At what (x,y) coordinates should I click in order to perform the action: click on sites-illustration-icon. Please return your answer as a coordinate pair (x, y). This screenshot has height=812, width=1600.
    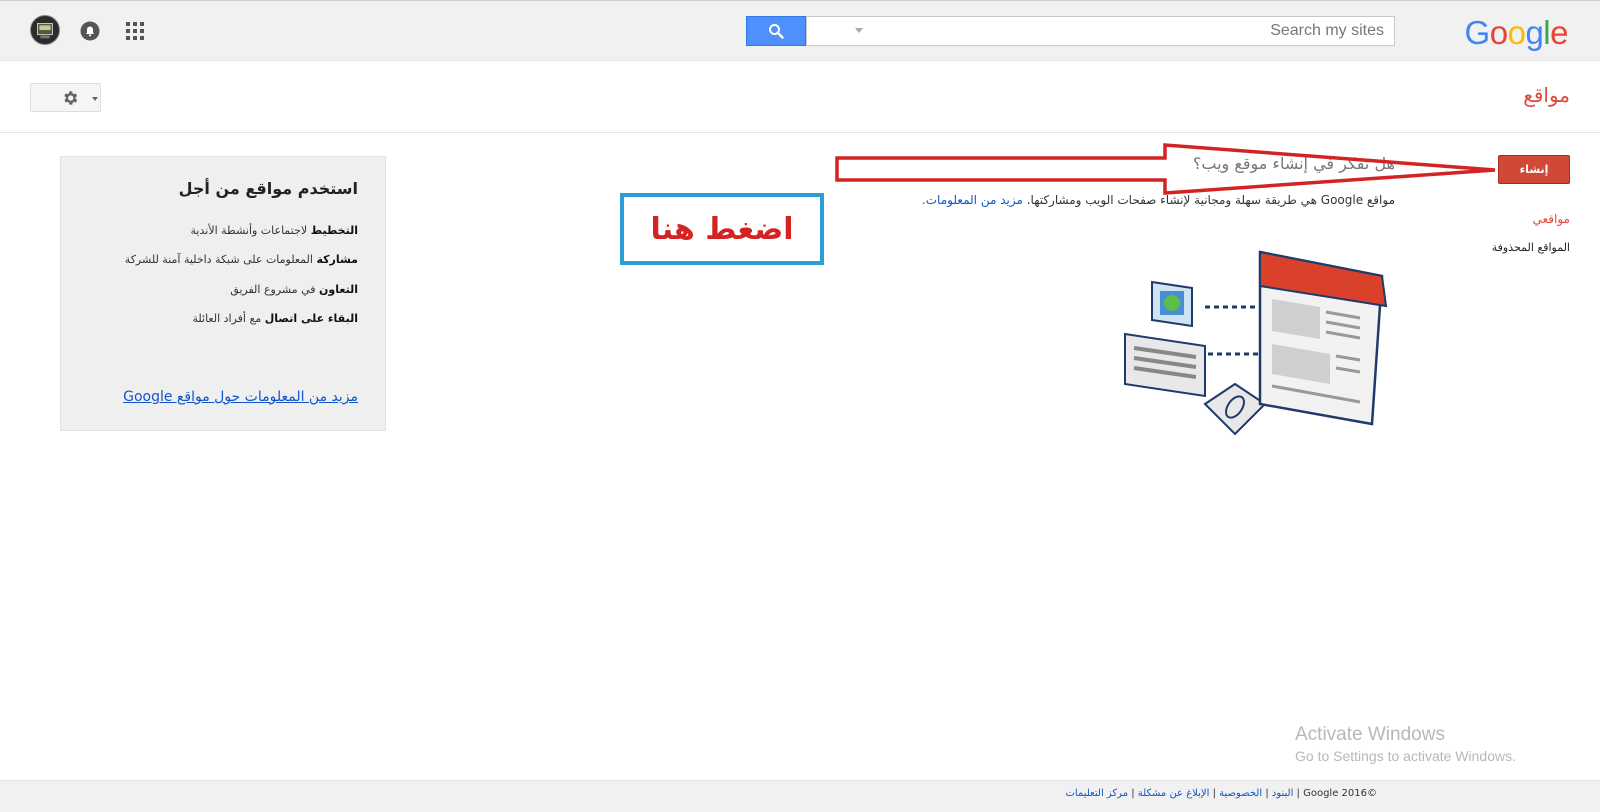
    Looking at the image, I should click on (1256, 343).